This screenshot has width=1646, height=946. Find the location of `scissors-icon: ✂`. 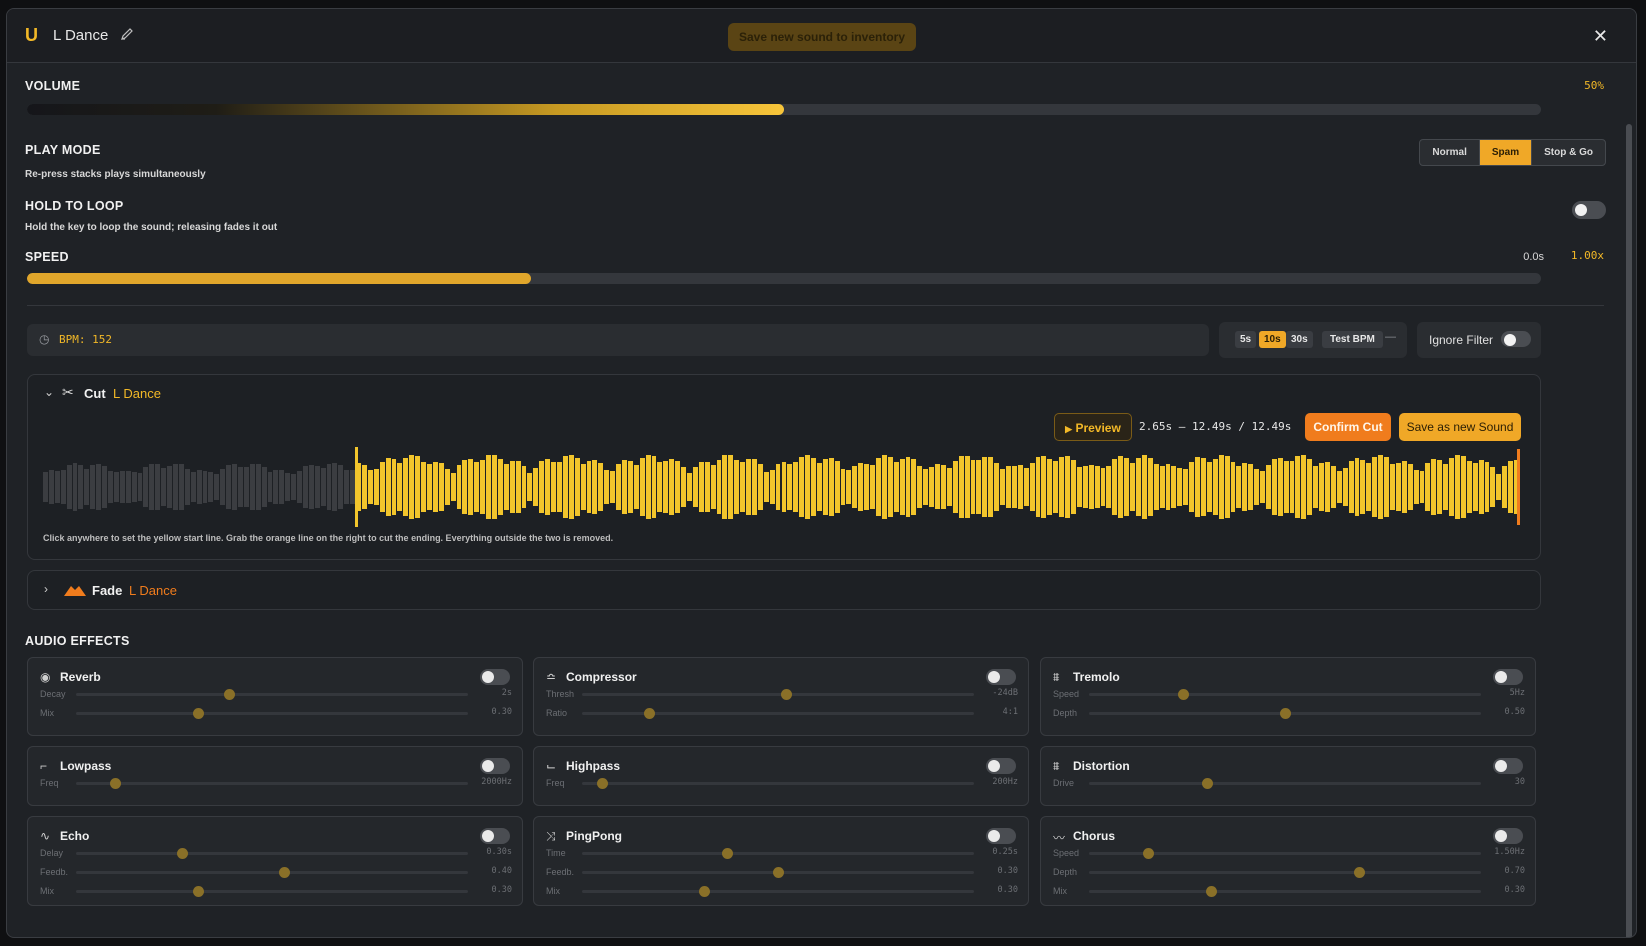

scissors-icon: ✂ is located at coordinates (68, 392).